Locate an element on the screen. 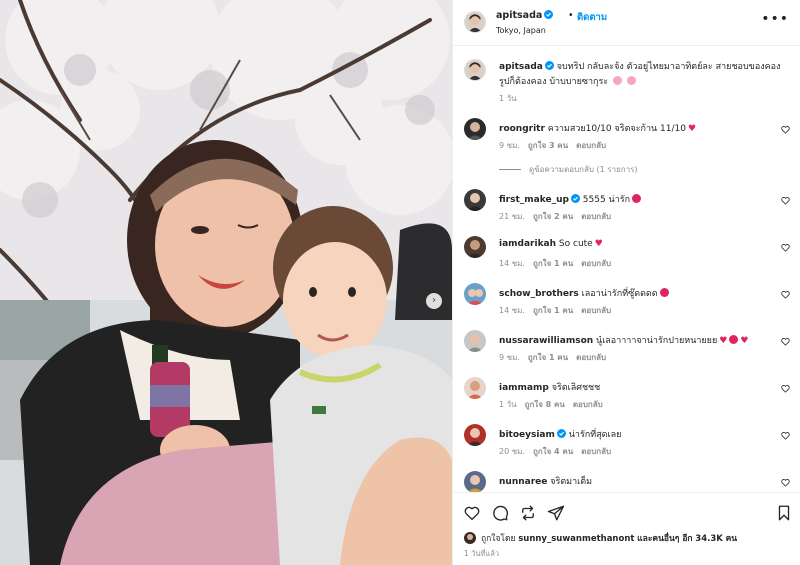 The width and height of the screenshot is (800, 565). comment-time: 1 วัน is located at coordinates (508, 404).